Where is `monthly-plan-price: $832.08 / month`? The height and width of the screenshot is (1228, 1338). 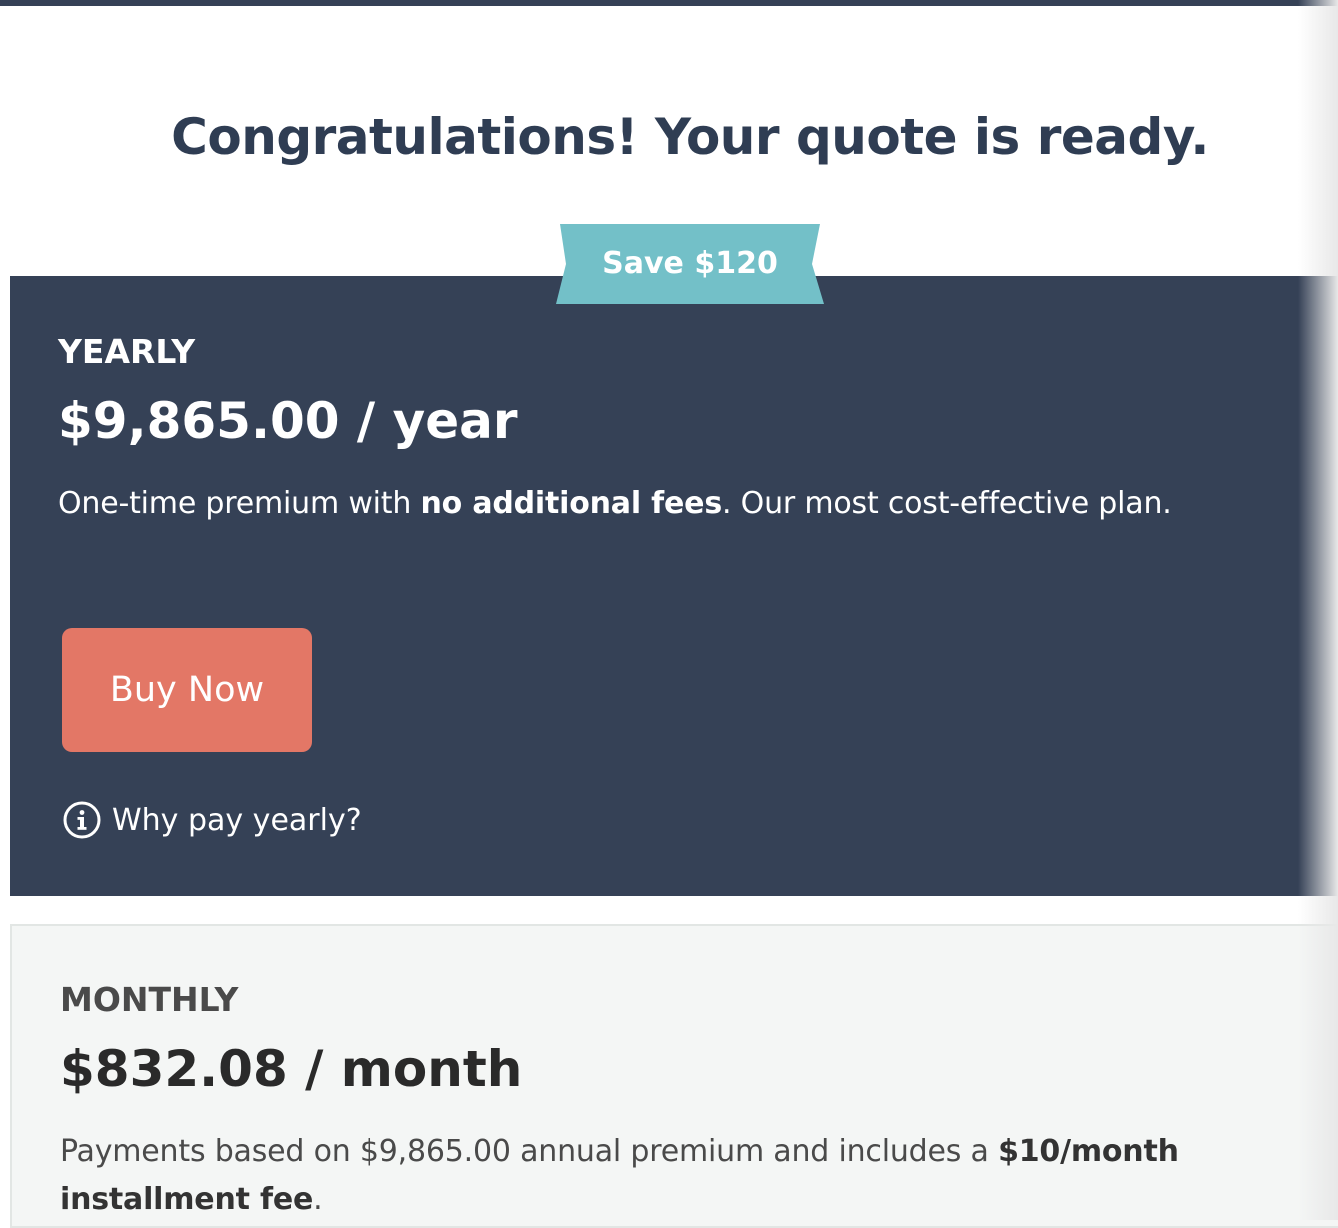
monthly-plan-price: $832.08 / month is located at coordinates (291, 1069).